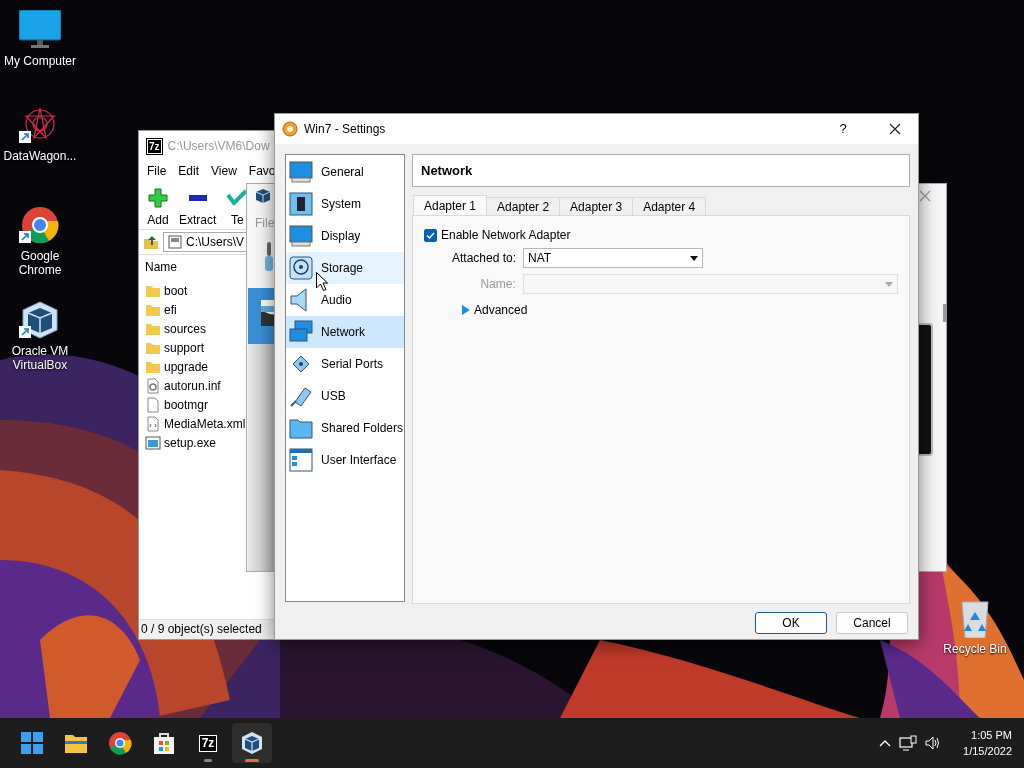 The image size is (1024, 768). What do you see at coordinates (224, 171) in the screenshot?
I see `menu-item: View` at bounding box center [224, 171].